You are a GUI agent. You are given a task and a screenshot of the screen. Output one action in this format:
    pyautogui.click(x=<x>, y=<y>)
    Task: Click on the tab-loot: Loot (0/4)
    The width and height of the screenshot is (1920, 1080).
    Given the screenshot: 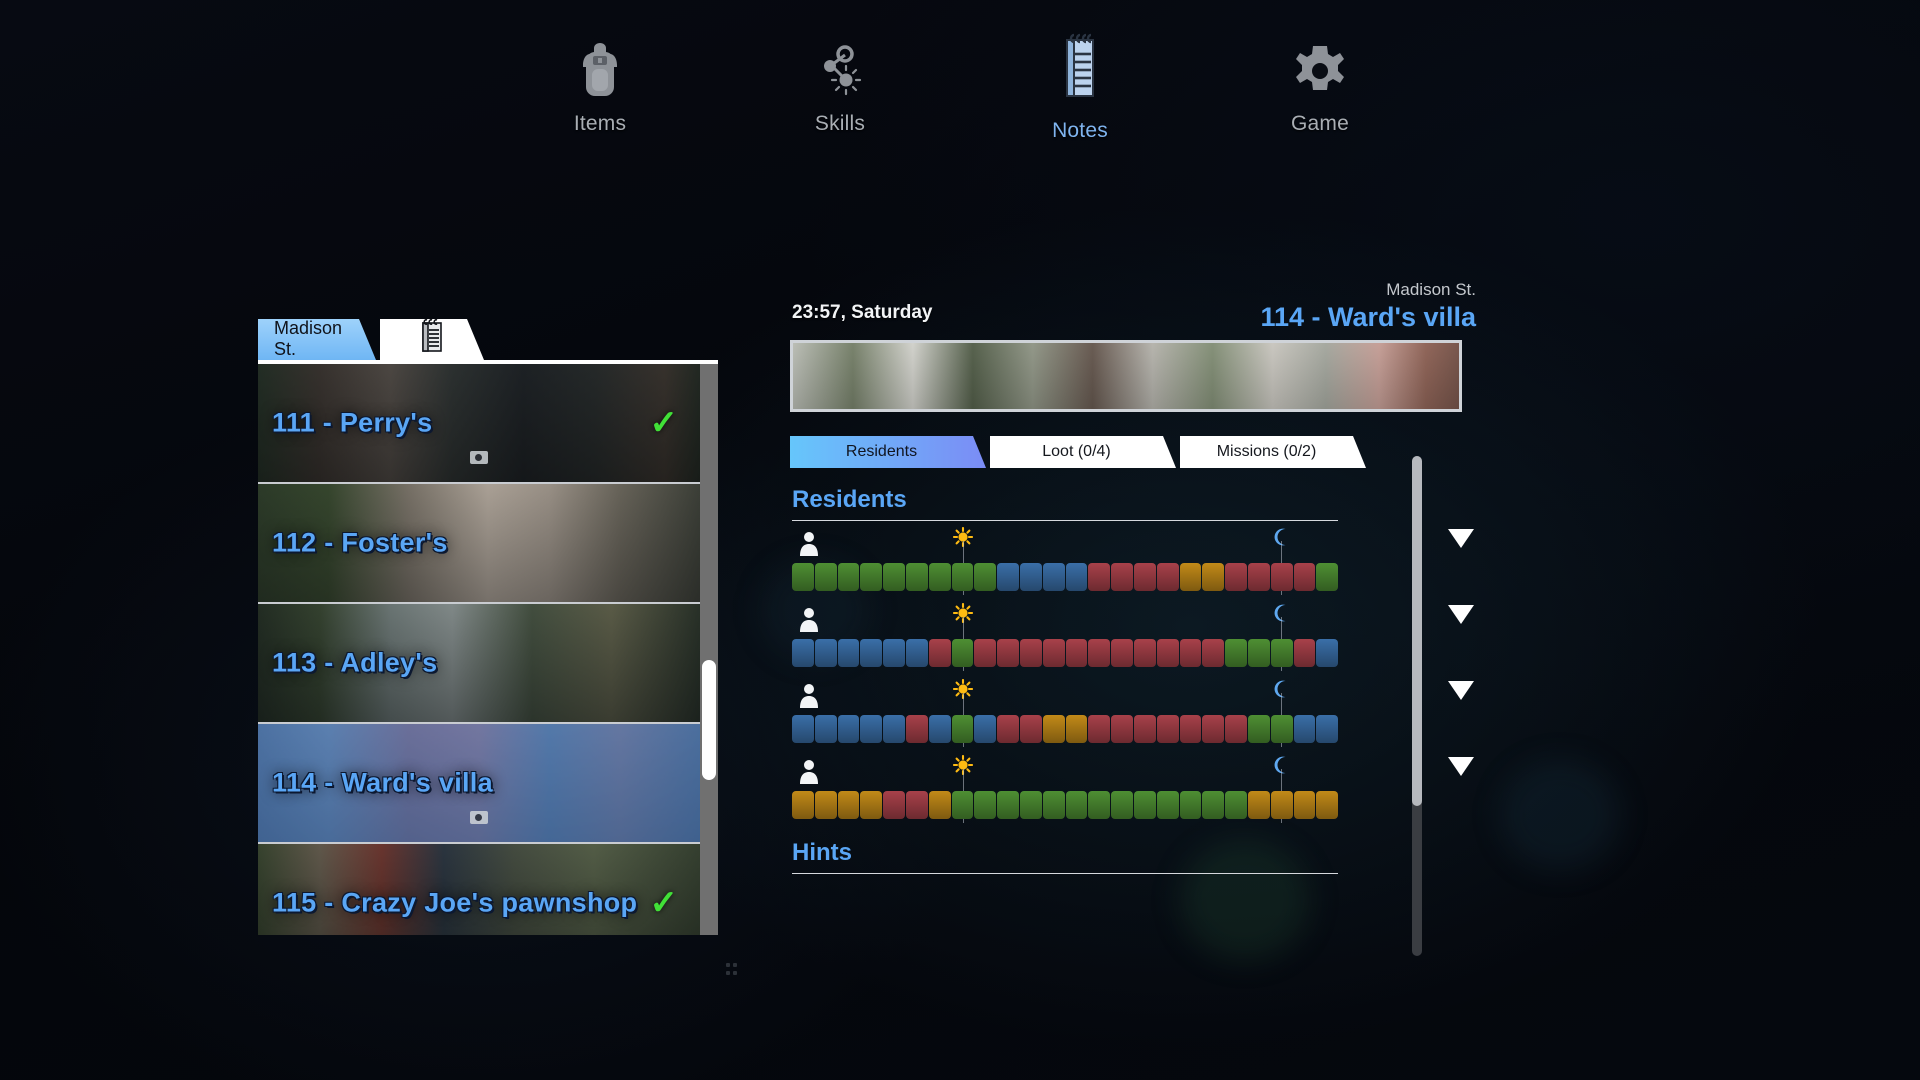 What is the action you would take?
    pyautogui.click(x=1083, y=452)
    